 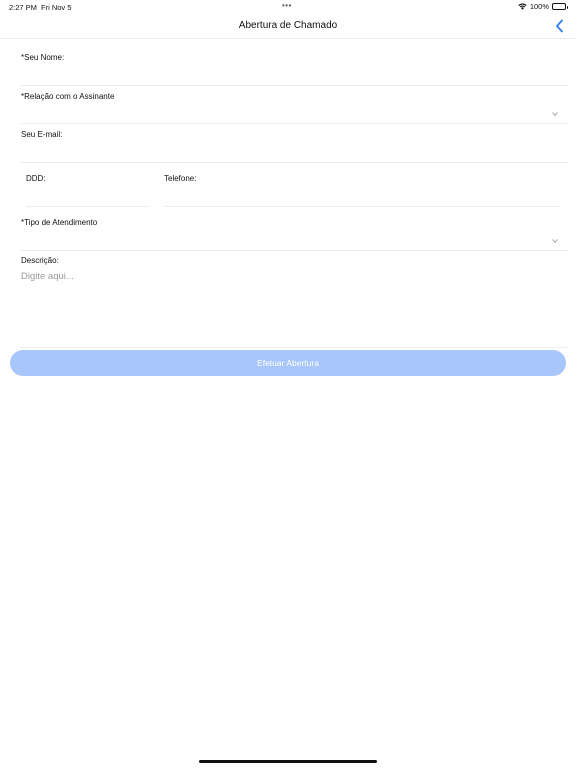 What do you see at coordinates (36, 178) in the screenshot?
I see `ddd-label: DDD:` at bounding box center [36, 178].